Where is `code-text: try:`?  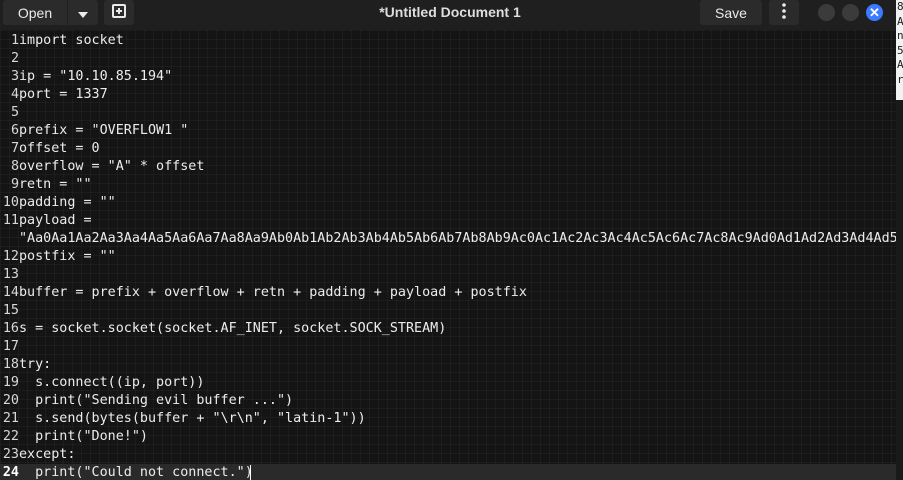 code-text: try: is located at coordinates (35, 364).